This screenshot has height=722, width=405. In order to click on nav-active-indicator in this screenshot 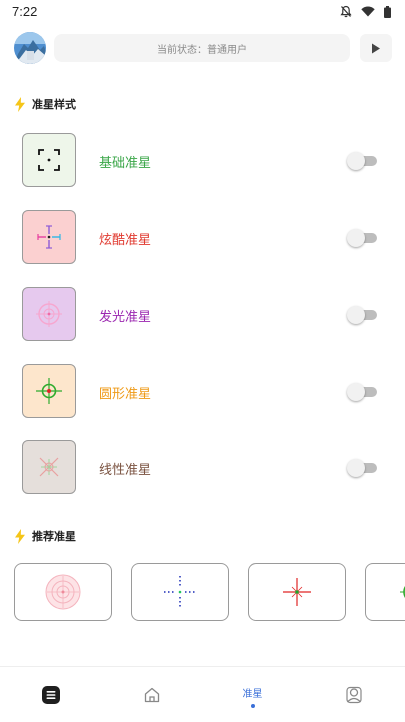, I will do `click(252, 706)`.